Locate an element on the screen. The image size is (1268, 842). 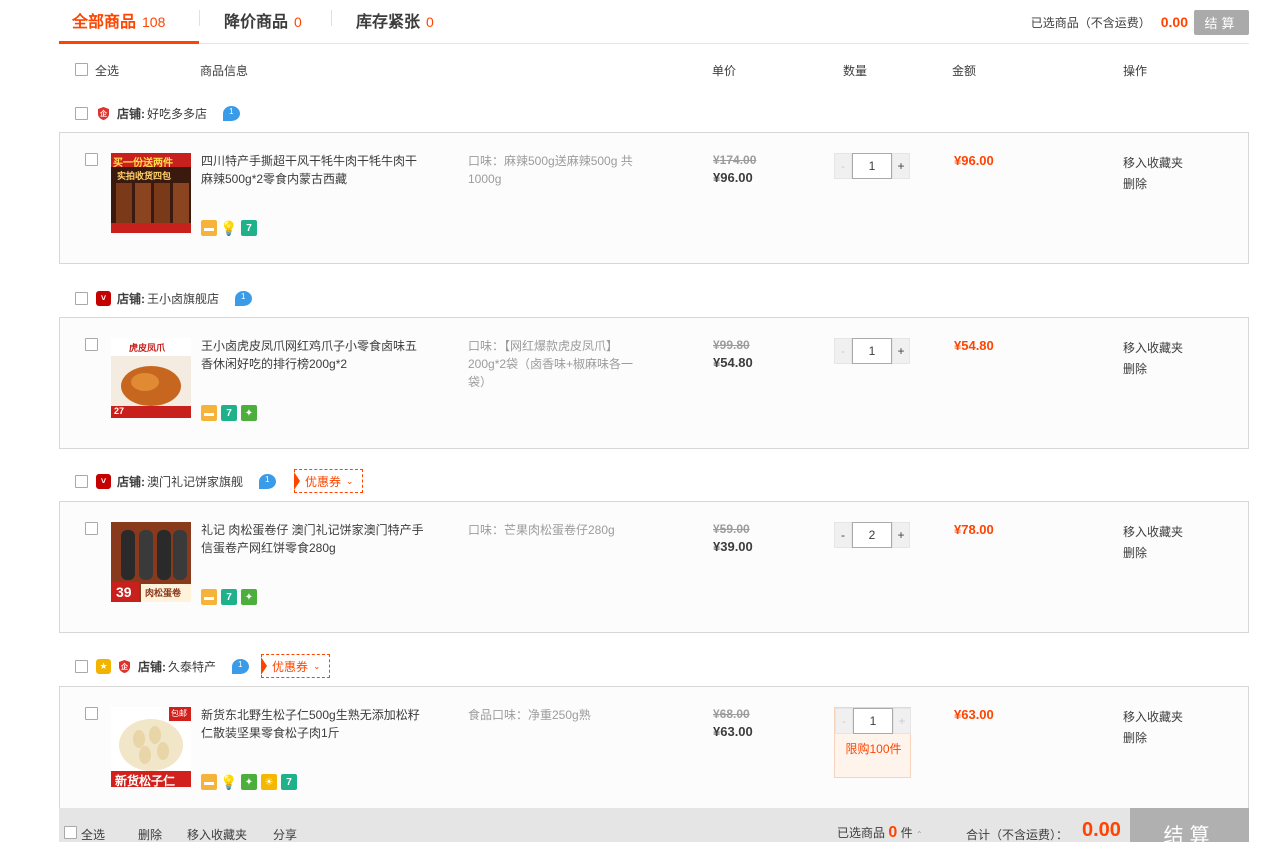
chevron-down-icon: ⌄ is located at coordinates (350, 480).